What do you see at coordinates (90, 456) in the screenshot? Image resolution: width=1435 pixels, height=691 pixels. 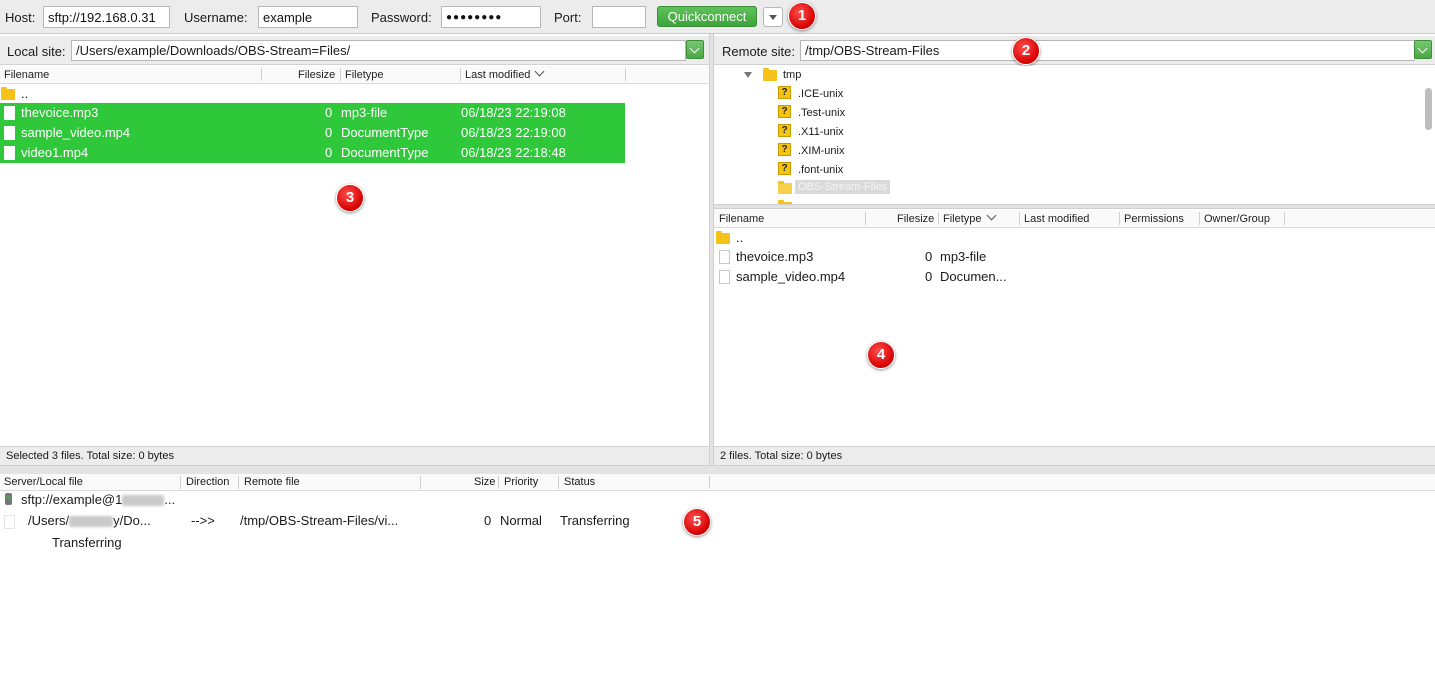 I see `local-status-text: Selected 3 files. Total size: 0 bytes` at bounding box center [90, 456].